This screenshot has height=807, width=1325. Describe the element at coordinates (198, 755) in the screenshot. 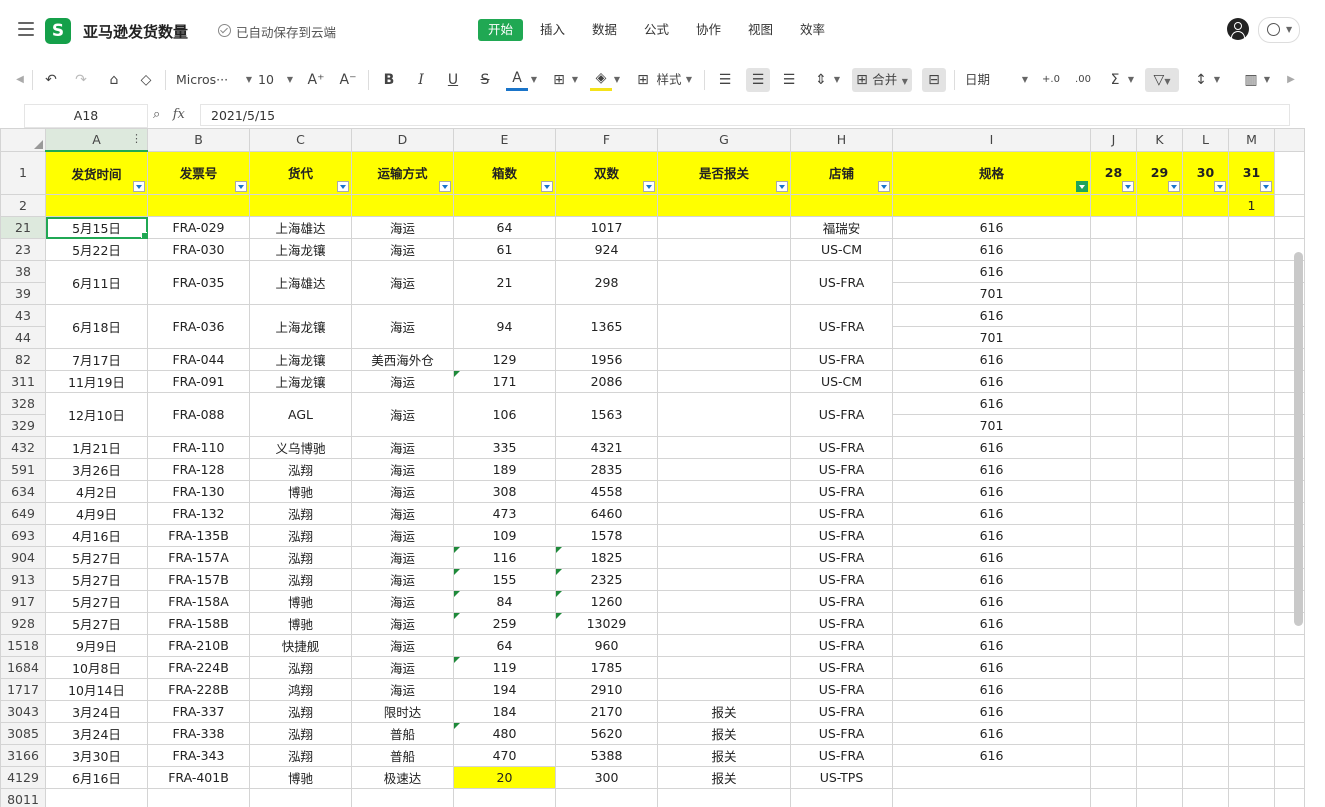

I see `invoice-cell: FRA-343` at that location.